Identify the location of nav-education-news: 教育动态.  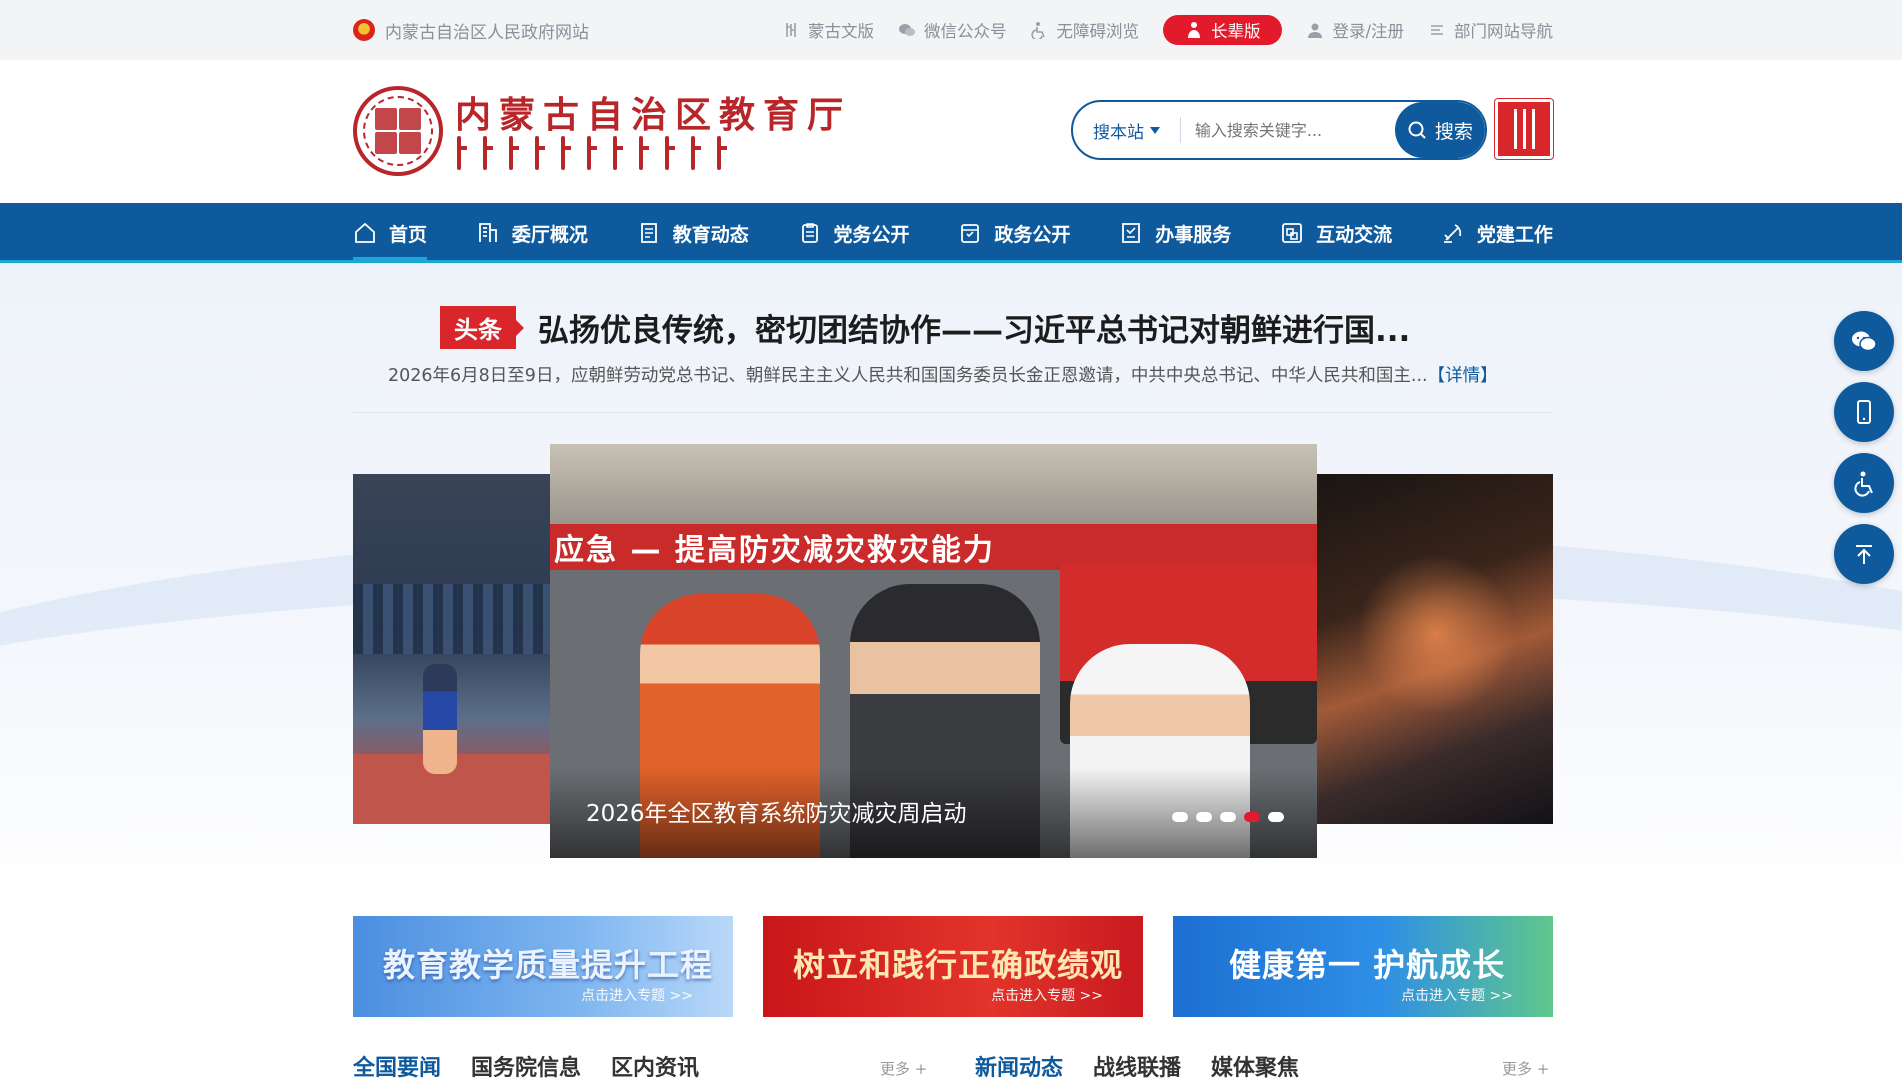
(693, 233).